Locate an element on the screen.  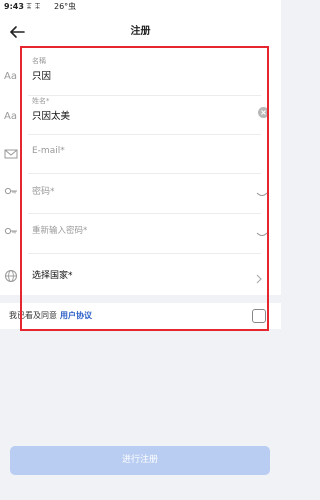
nickname-caption: 名稱 is located at coordinates (39, 61).